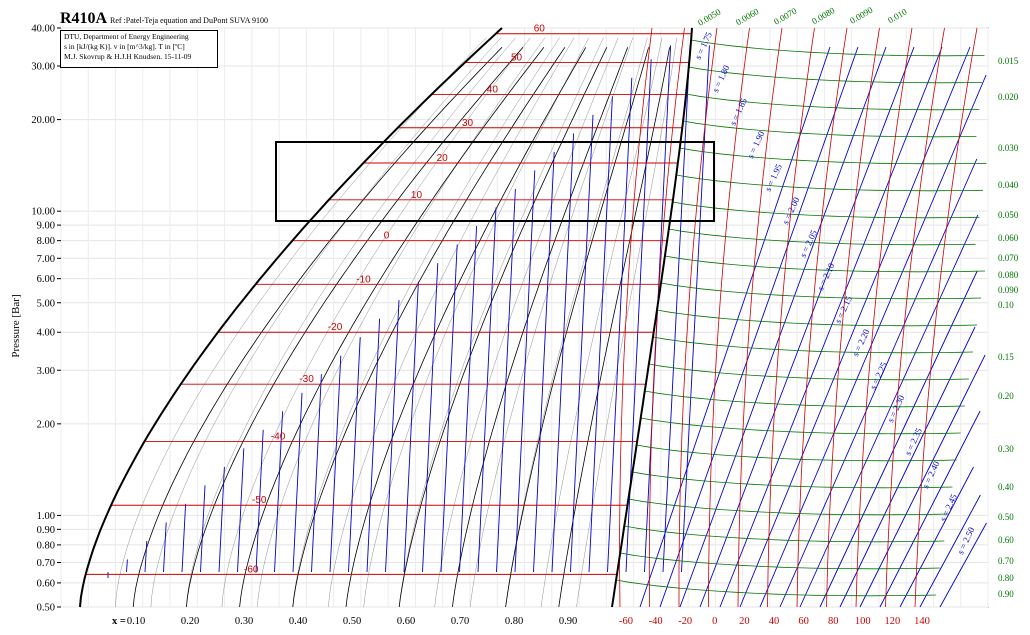 Image resolution: width=1030 pixels, height=635 pixels. I want to click on volume-label-right: 0.060, so click(1008, 238).